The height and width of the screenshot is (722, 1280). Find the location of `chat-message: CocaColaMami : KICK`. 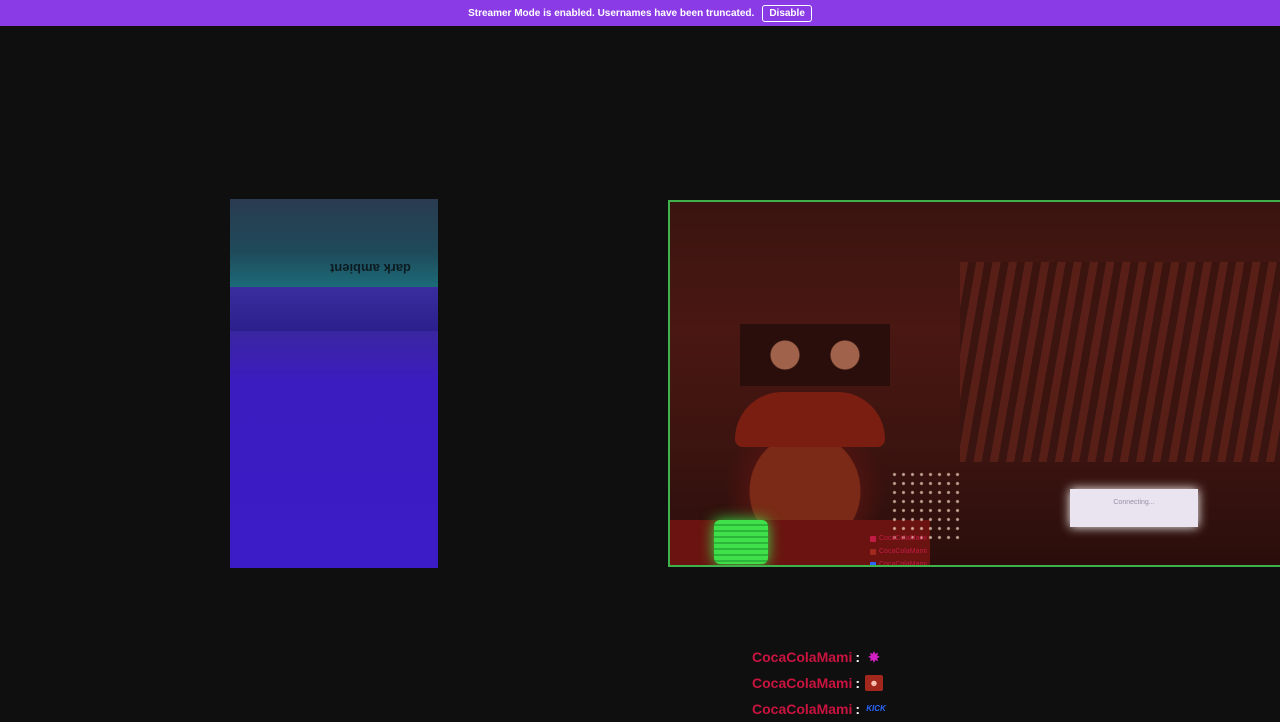

chat-message: CocaColaMami : KICK is located at coordinates (819, 709).